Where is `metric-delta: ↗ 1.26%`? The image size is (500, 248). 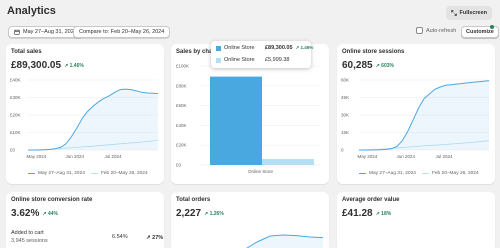 metric-delta: ↗ 1.26% is located at coordinates (214, 213).